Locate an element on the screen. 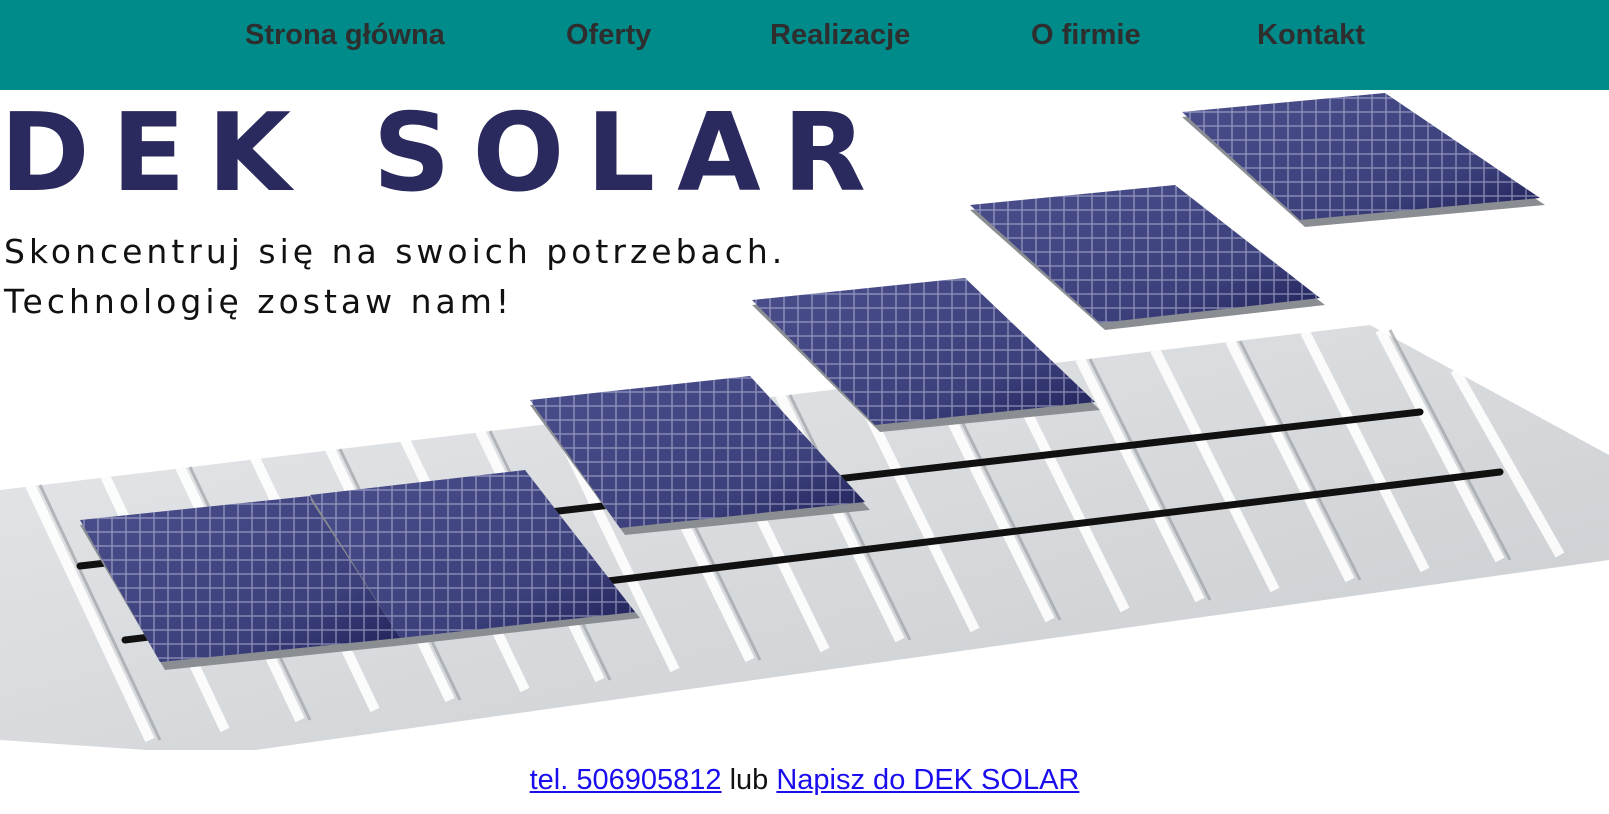 The width and height of the screenshot is (1609, 814). nav-item-home: Strona główna is located at coordinates (345, 35).